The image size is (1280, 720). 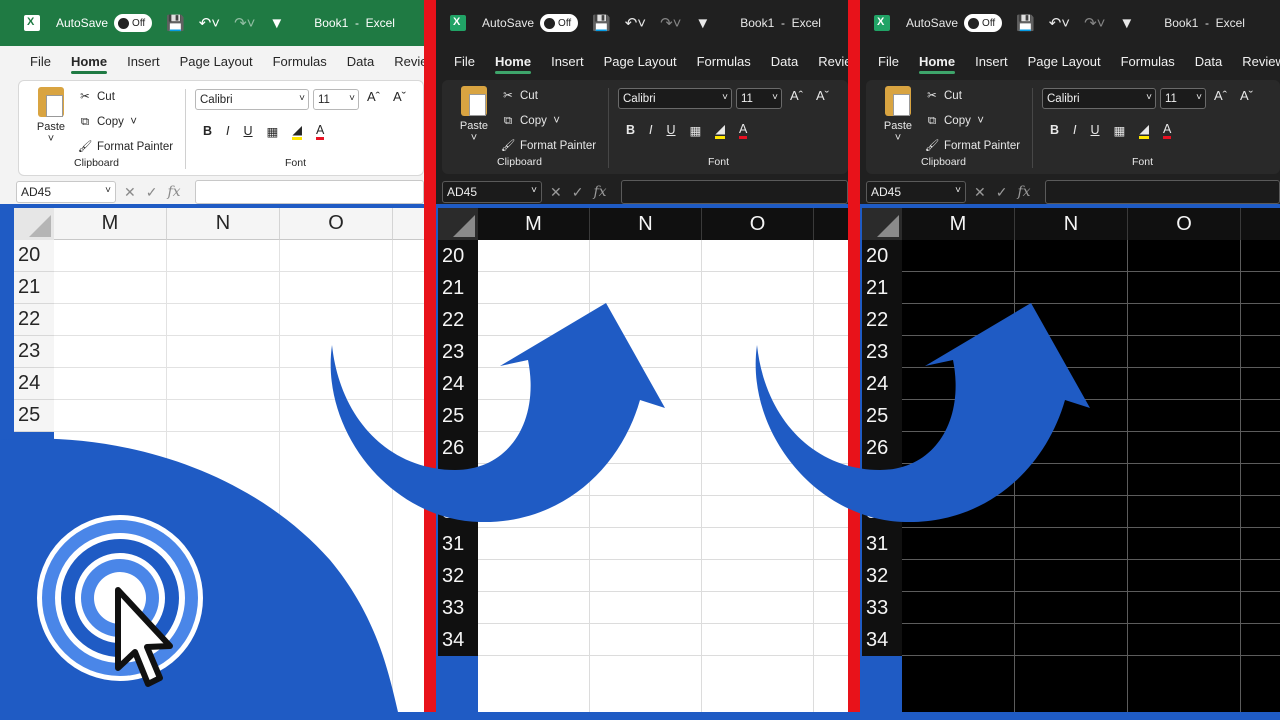 What do you see at coordinates (309, 192) in the screenshot?
I see `formula-input` at bounding box center [309, 192].